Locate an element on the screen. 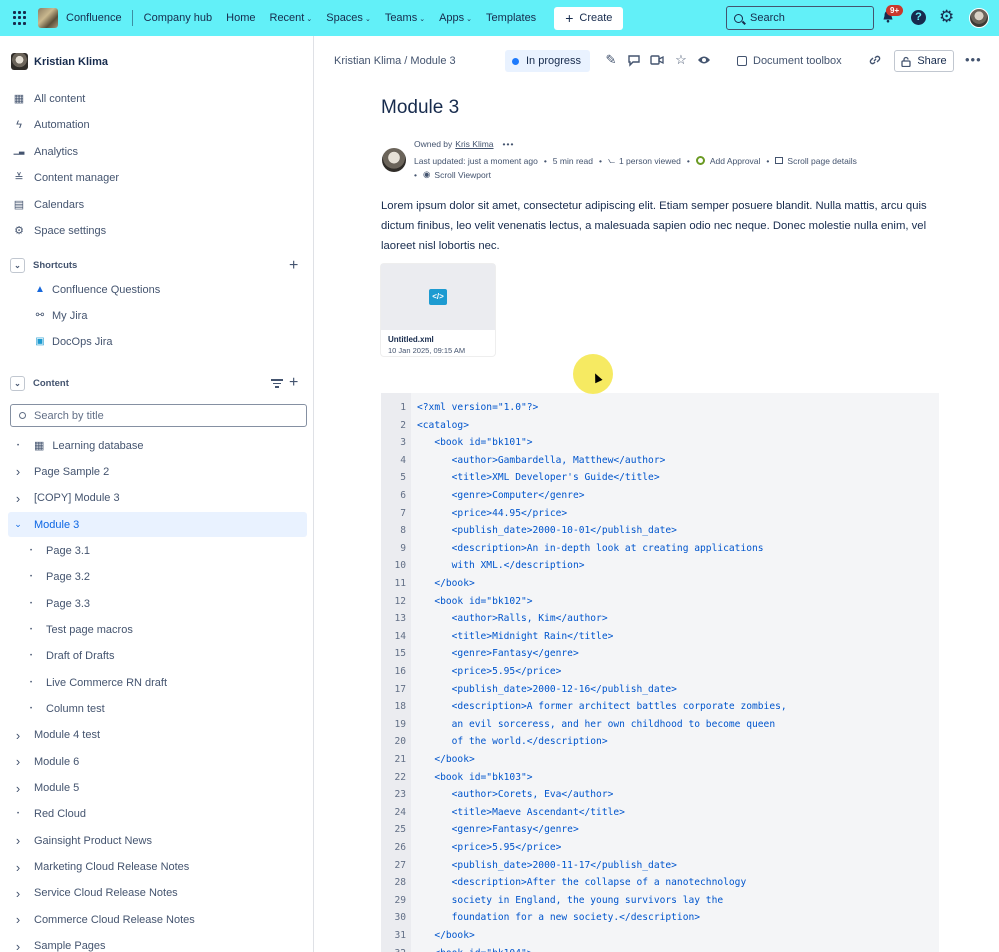  product-name: Confluence is located at coordinates (94, 18).